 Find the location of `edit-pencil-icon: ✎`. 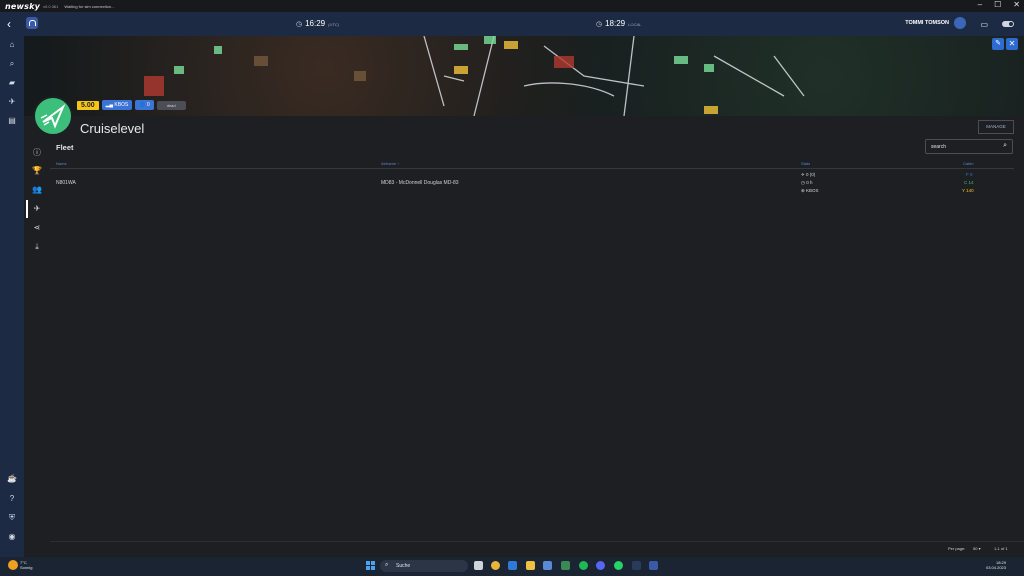

edit-pencil-icon: ✎ is located at coordinates (998, 44).